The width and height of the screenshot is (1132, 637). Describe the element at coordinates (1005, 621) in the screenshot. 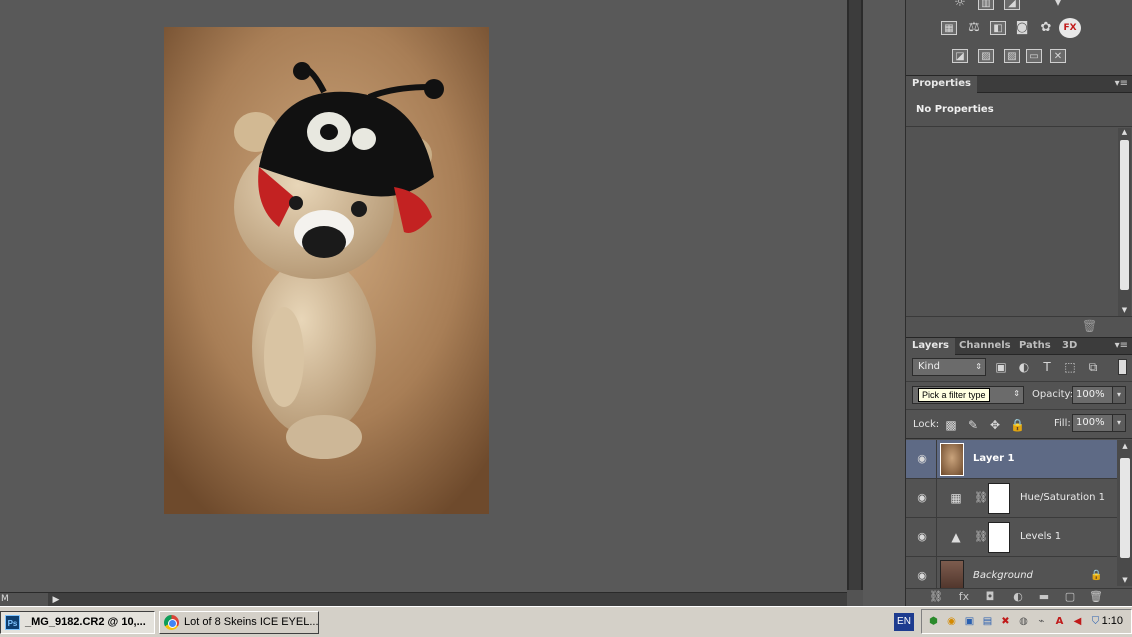

I see `network-disconnected-icon: ✖` at that location.